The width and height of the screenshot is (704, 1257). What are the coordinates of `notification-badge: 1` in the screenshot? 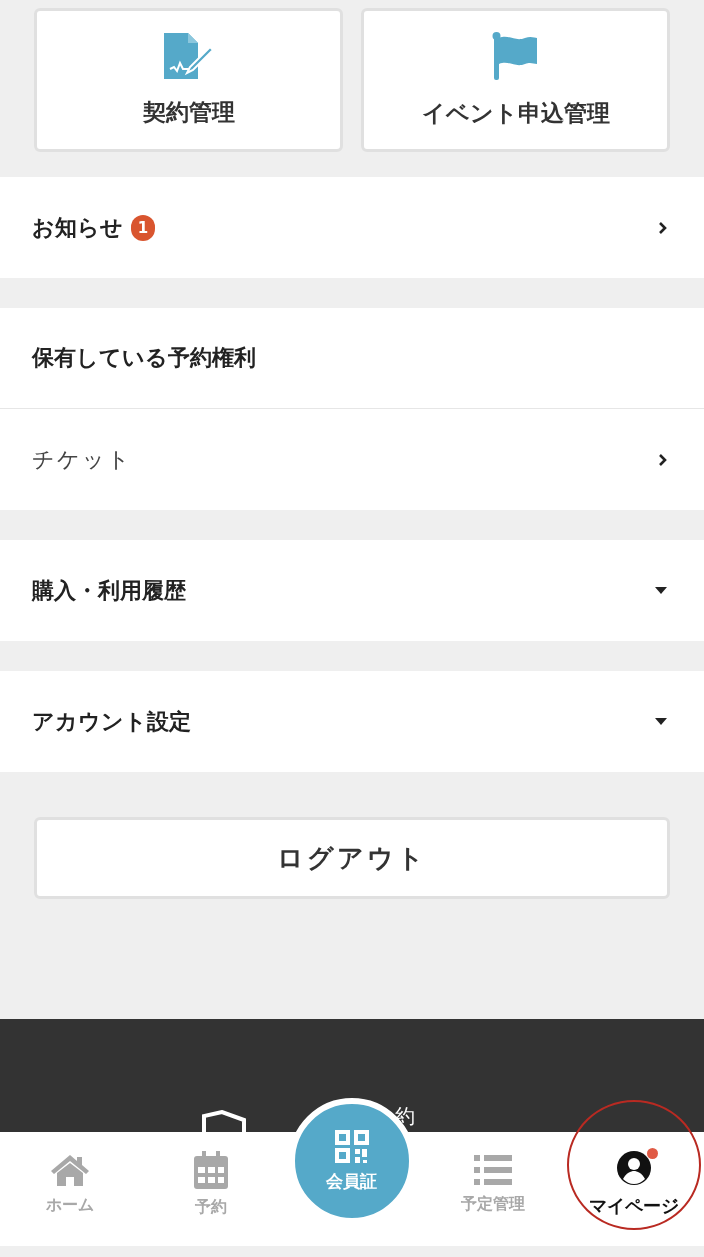 It's located at (143, 227).